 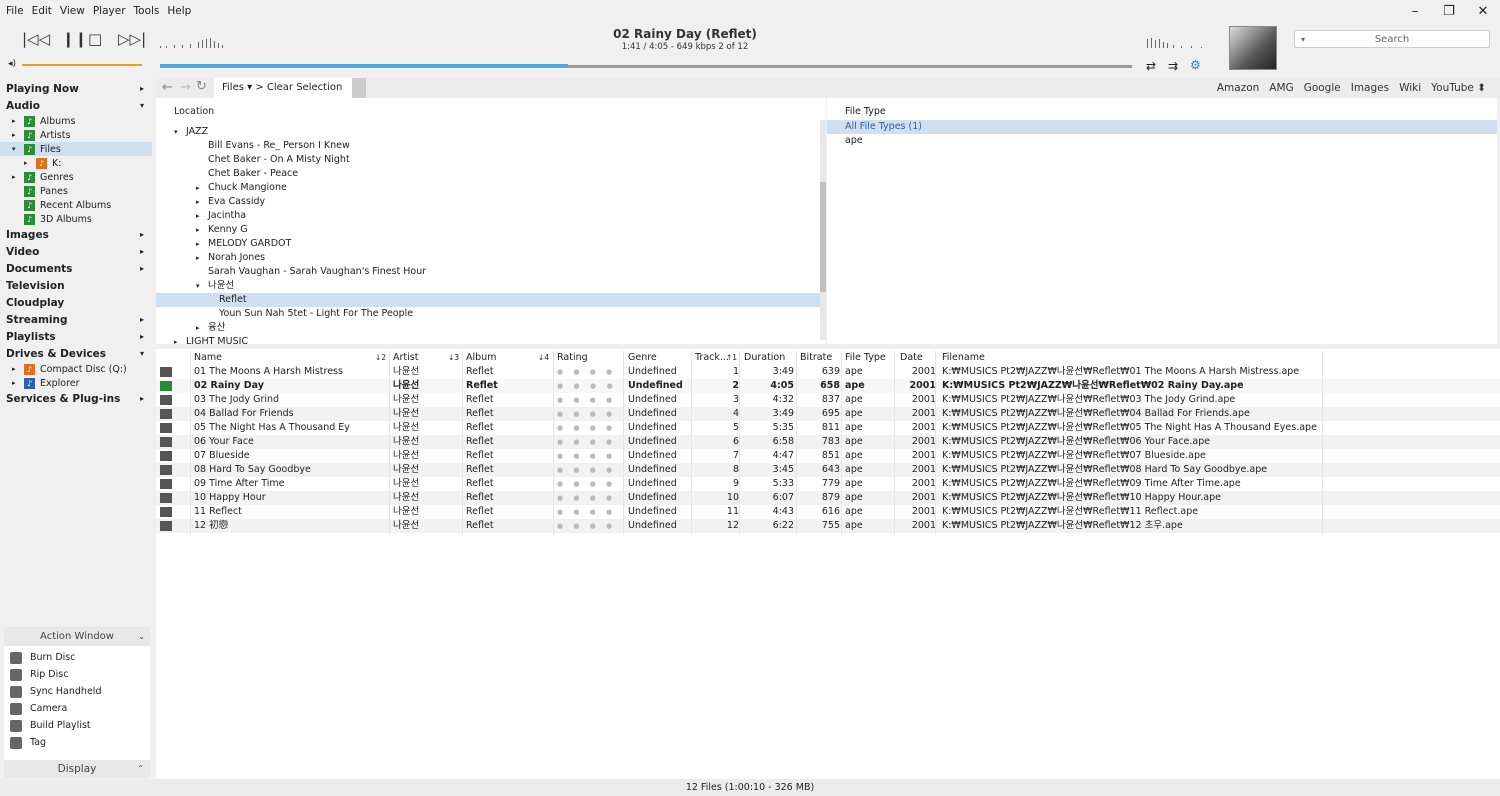 What do you see at coordinates (76, 268) in the screenshot?
I see `sidebar-section: Documents ▸` at bounding box center [76, 268].